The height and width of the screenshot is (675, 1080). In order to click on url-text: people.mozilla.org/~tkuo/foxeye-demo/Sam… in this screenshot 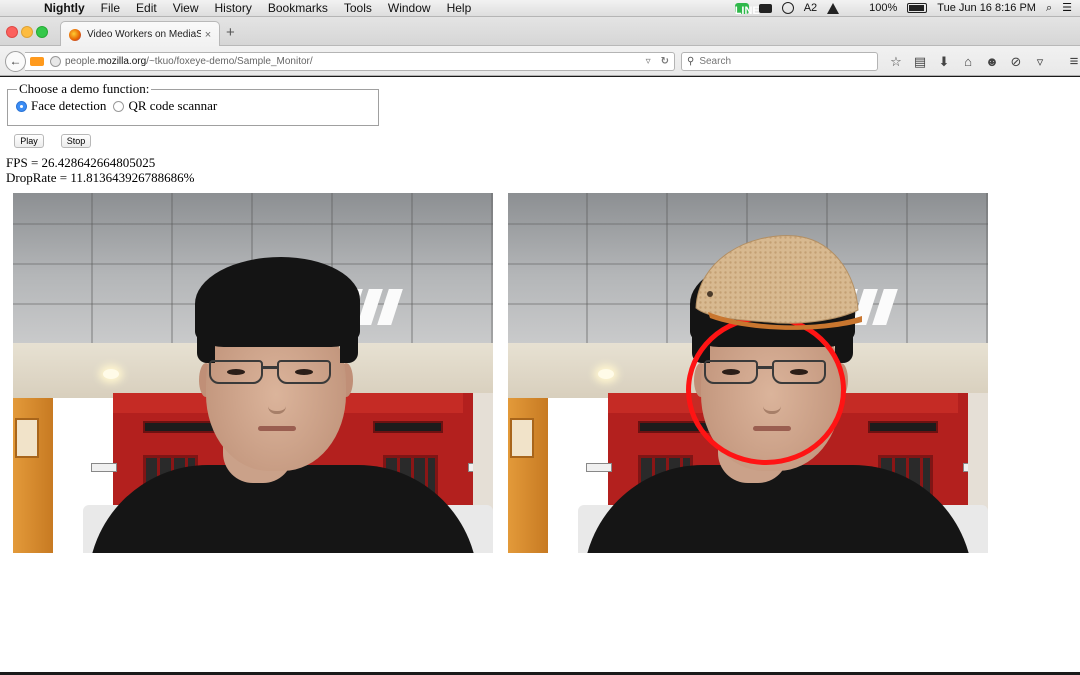, I will do `click(189, 61)`.